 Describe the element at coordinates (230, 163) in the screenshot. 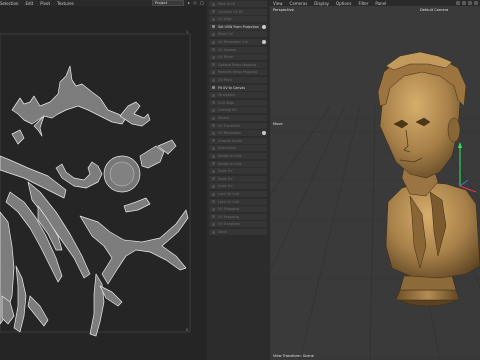

I see `cmd-item-label: Rotate to Grid` at that location.